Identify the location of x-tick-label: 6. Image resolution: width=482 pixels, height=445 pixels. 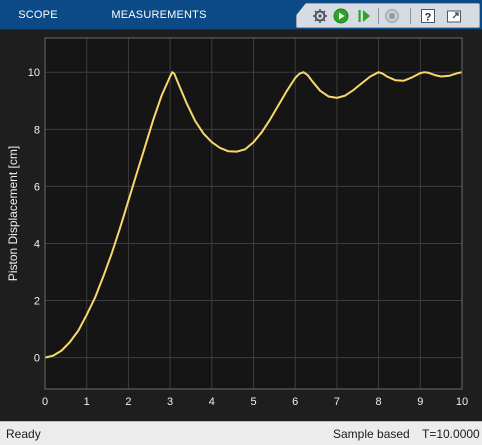
(295, 402).